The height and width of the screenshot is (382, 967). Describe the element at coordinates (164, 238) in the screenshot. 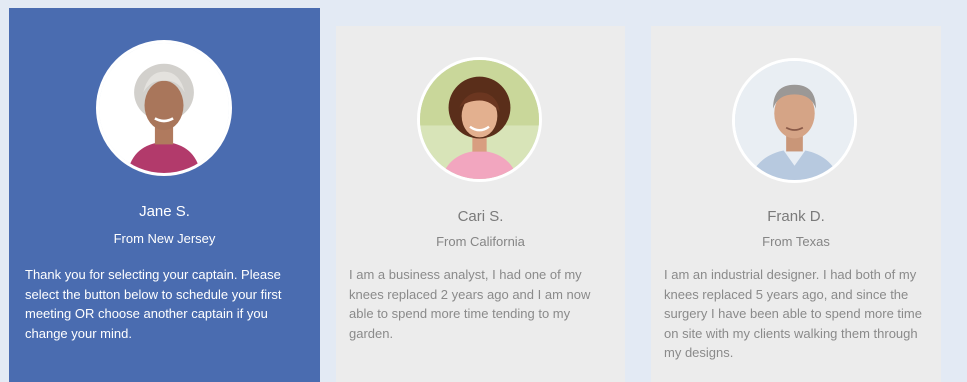

I see `captain-location: From New Jersey` at that location.